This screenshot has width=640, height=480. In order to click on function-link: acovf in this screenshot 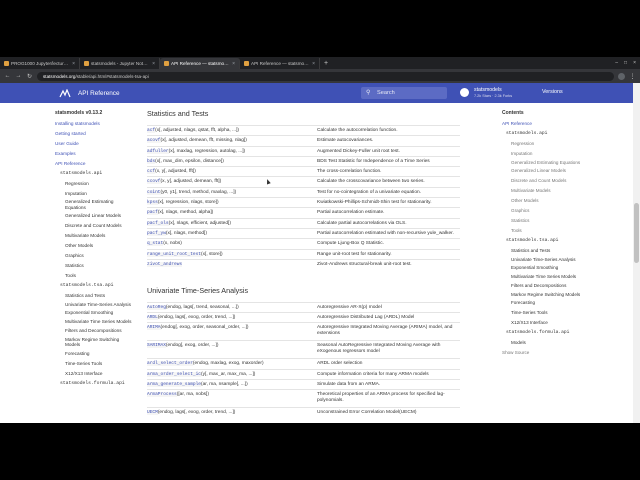, I will do `click(154, 141)`.